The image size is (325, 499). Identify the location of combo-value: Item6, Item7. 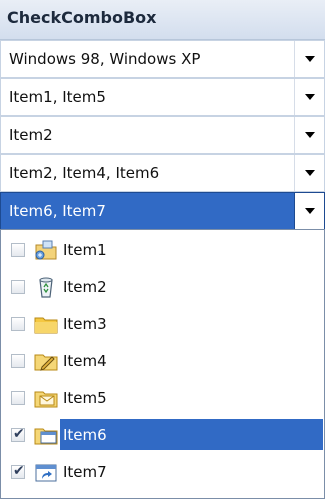
(57, 211).